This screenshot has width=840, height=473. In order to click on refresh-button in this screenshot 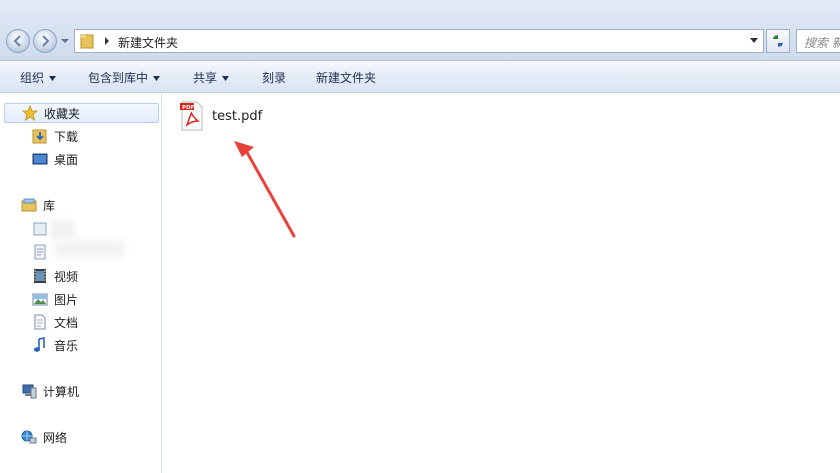, I will do `click(778, 41)`.